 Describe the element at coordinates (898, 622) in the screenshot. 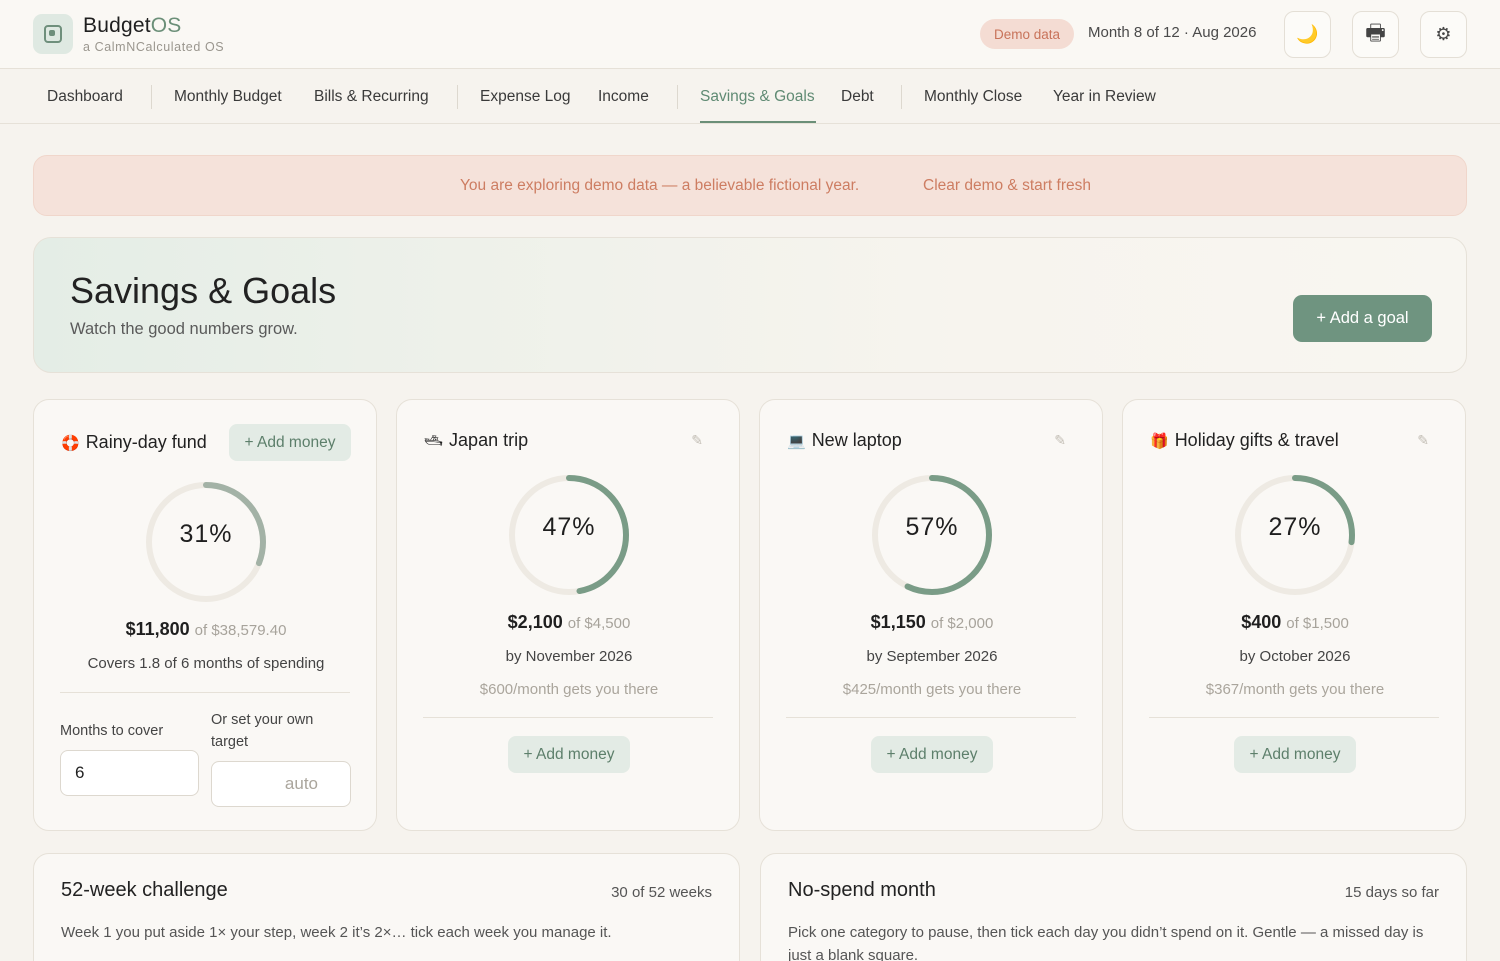

I see `saved-value: $1,150` at that location.